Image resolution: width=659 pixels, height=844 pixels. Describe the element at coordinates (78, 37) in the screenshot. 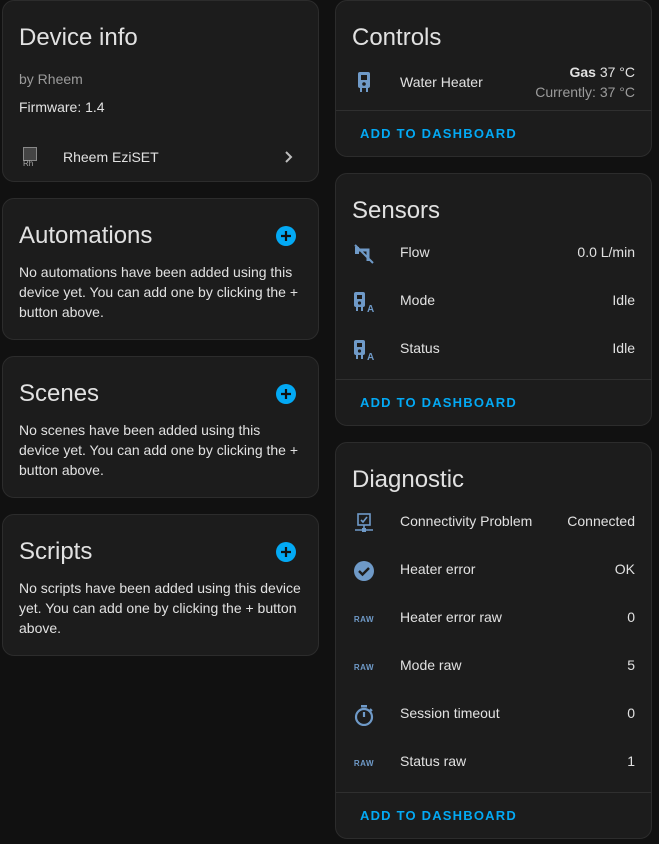

I see `device-info-title: Device info` at that location.